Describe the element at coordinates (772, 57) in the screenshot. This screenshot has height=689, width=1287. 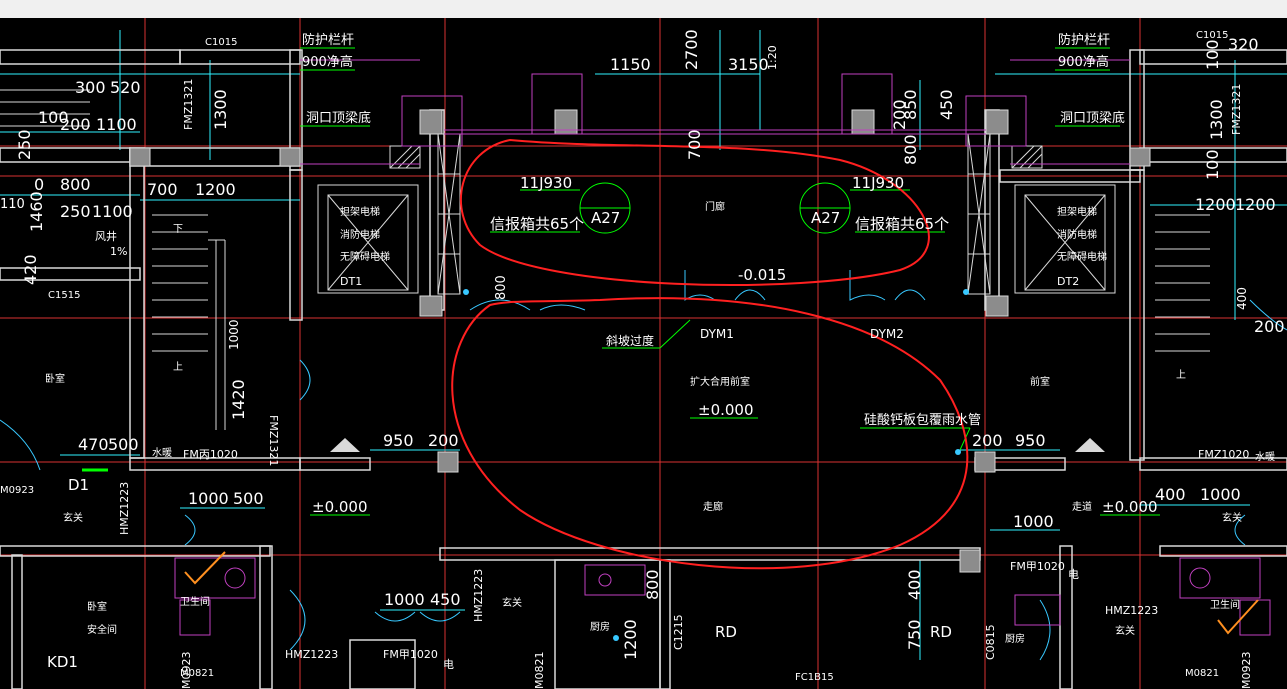
I see `dim-1-20: 1:20` at that location.